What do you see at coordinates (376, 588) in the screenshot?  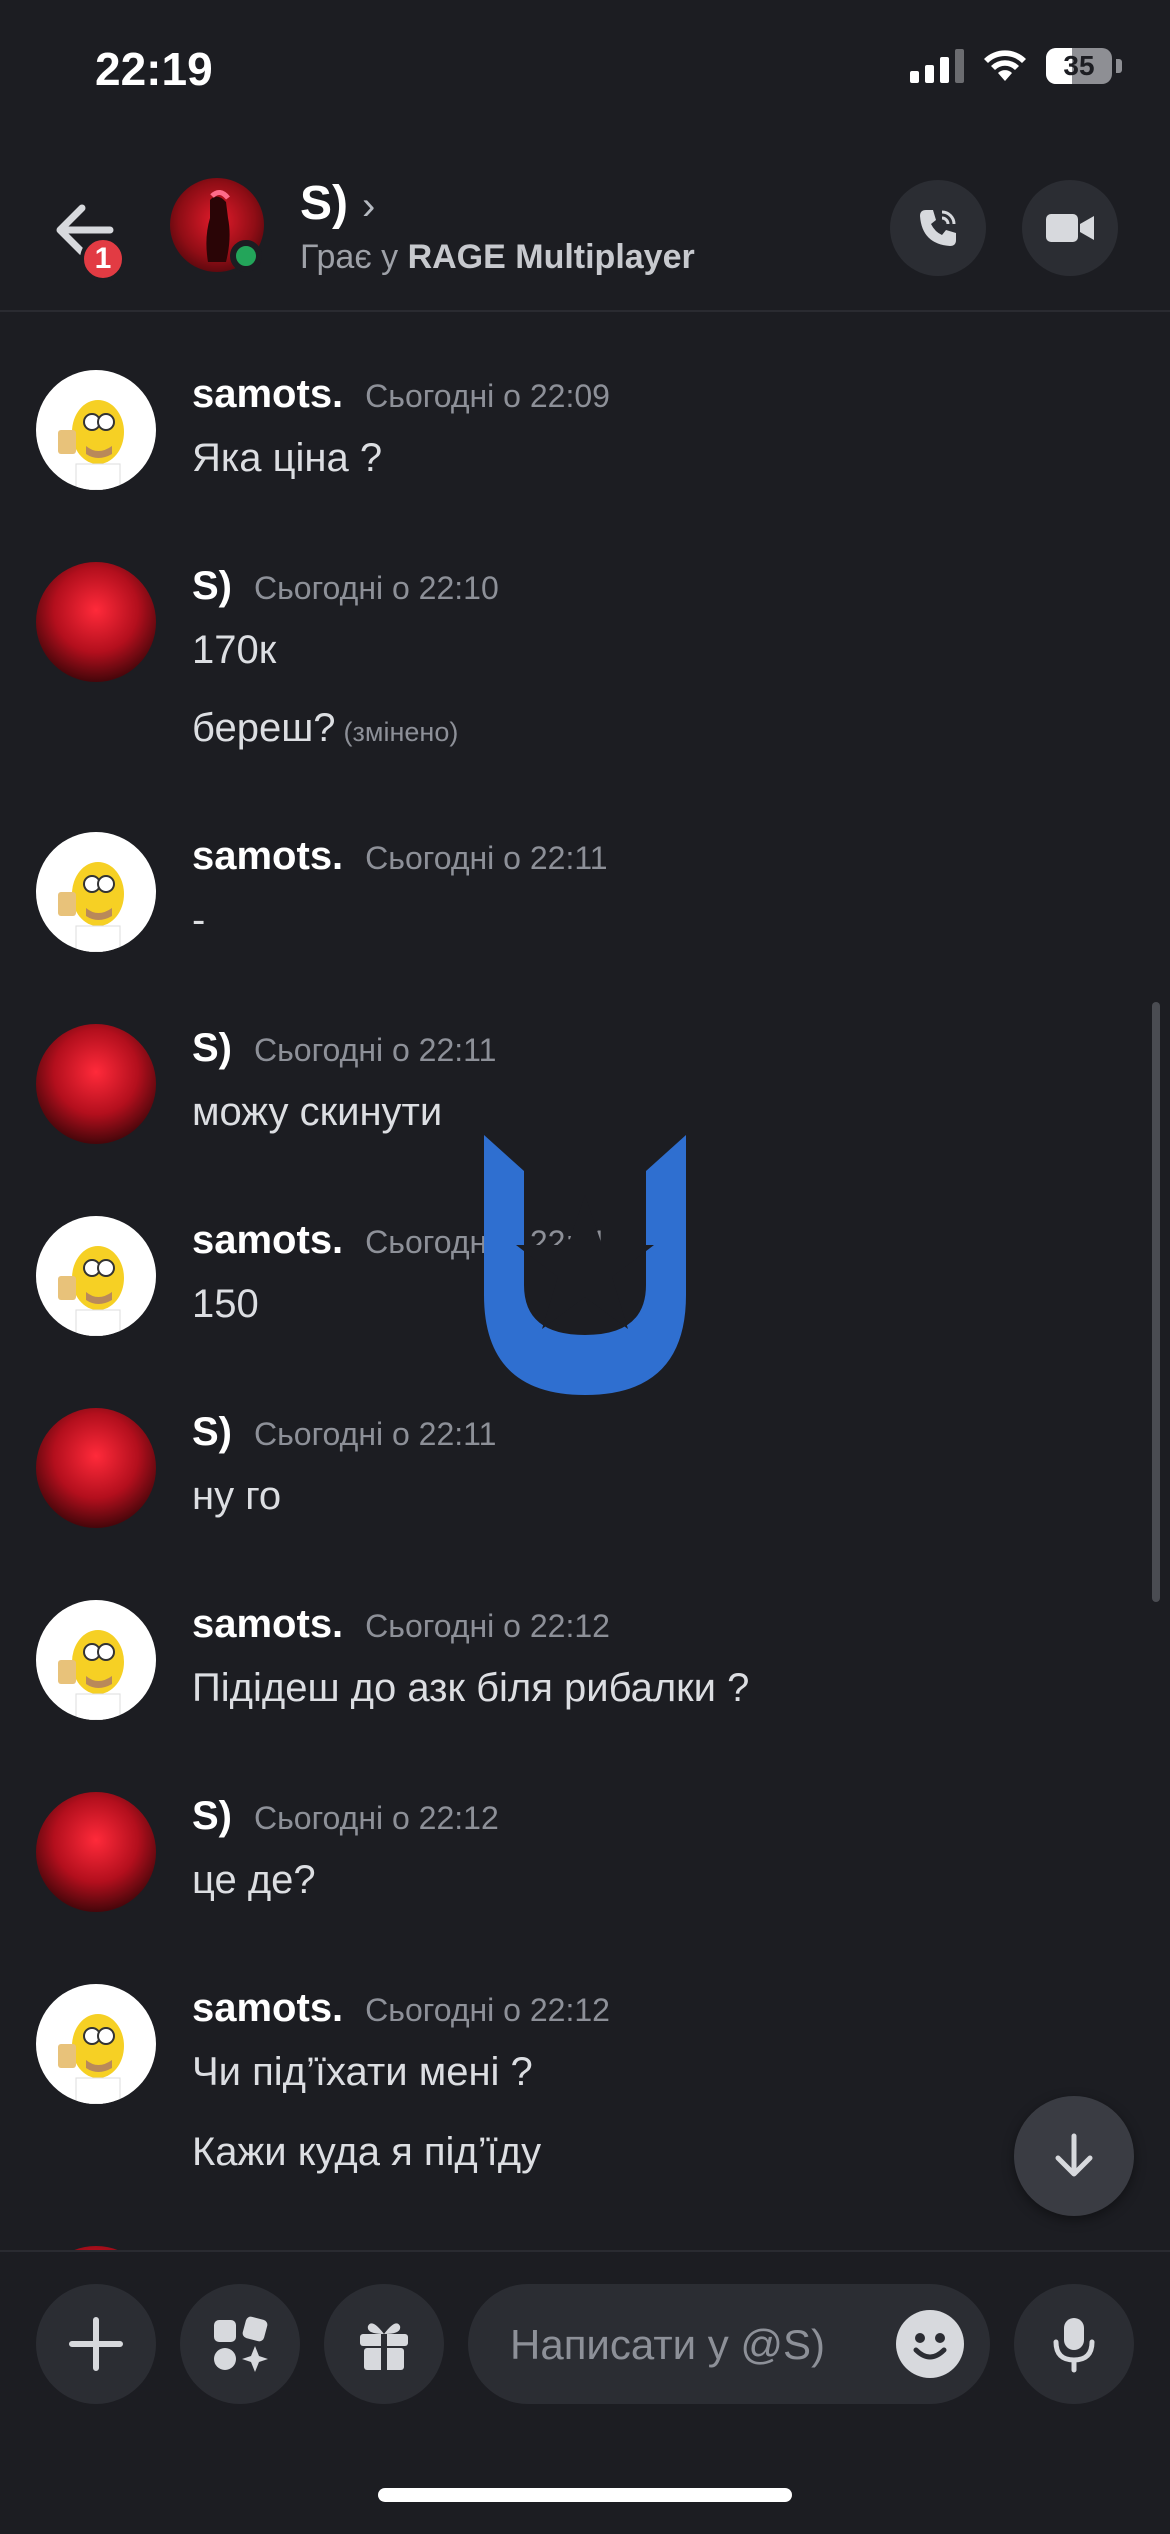 I see `message-timestamp: Сьогодні о 22:10` at bounding box center [376, 588].